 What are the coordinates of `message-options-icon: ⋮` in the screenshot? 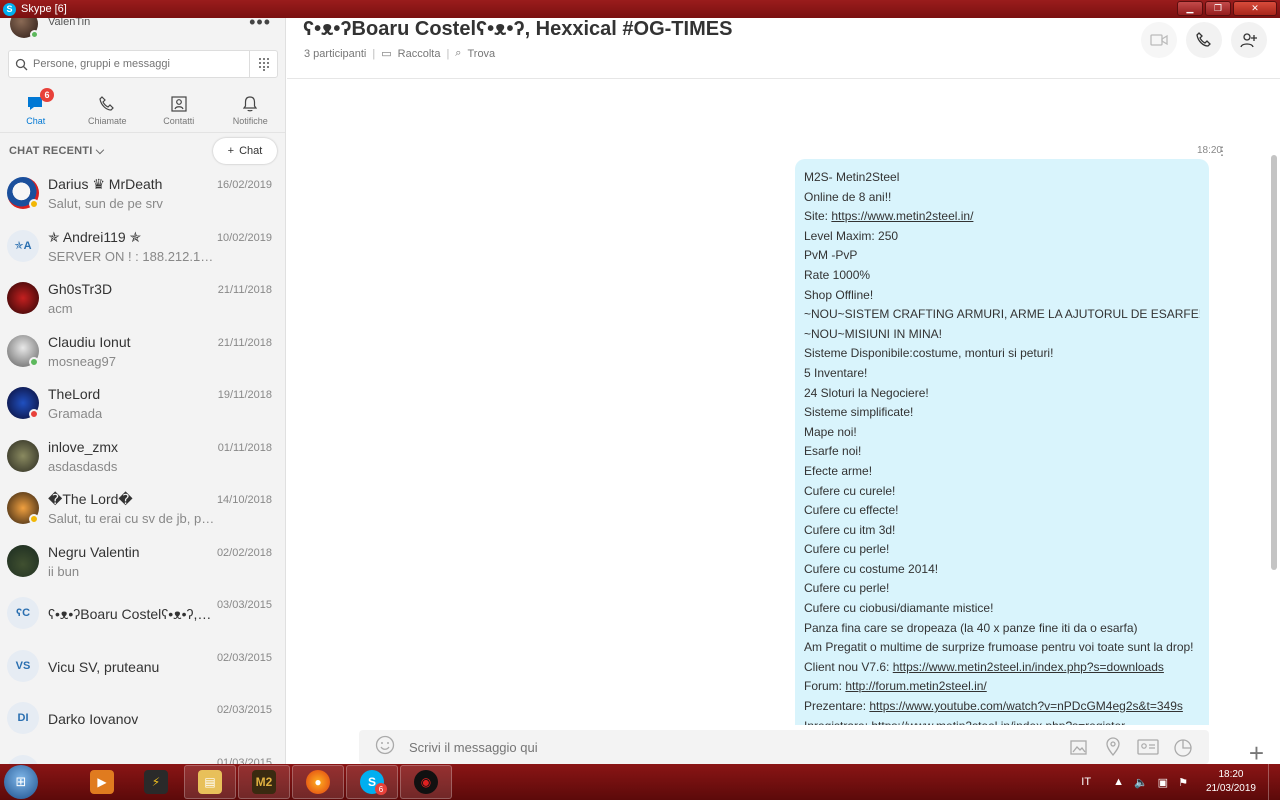 It's located at (1222, 151).